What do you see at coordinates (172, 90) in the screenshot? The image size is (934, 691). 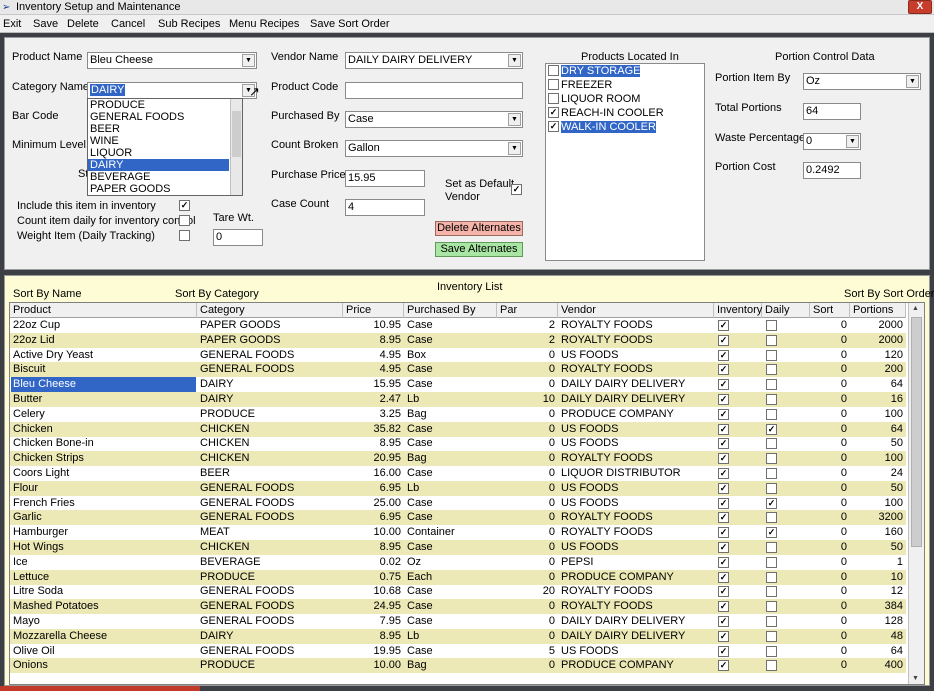 I see `category-name-combo: DAIRY ▼` at bounding box center [172, 90].